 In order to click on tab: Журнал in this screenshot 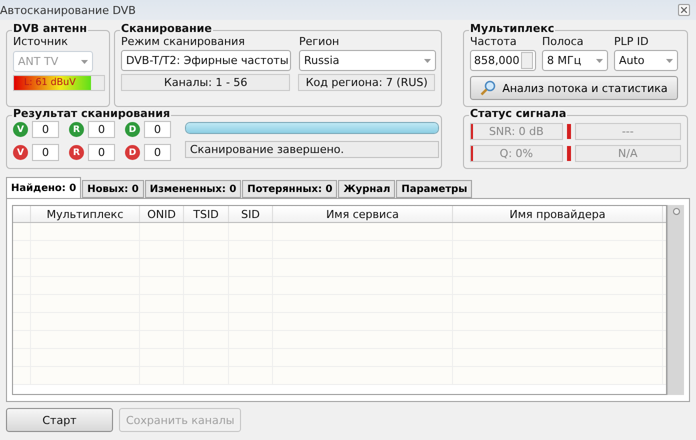, I will do `click(367, 189)`.